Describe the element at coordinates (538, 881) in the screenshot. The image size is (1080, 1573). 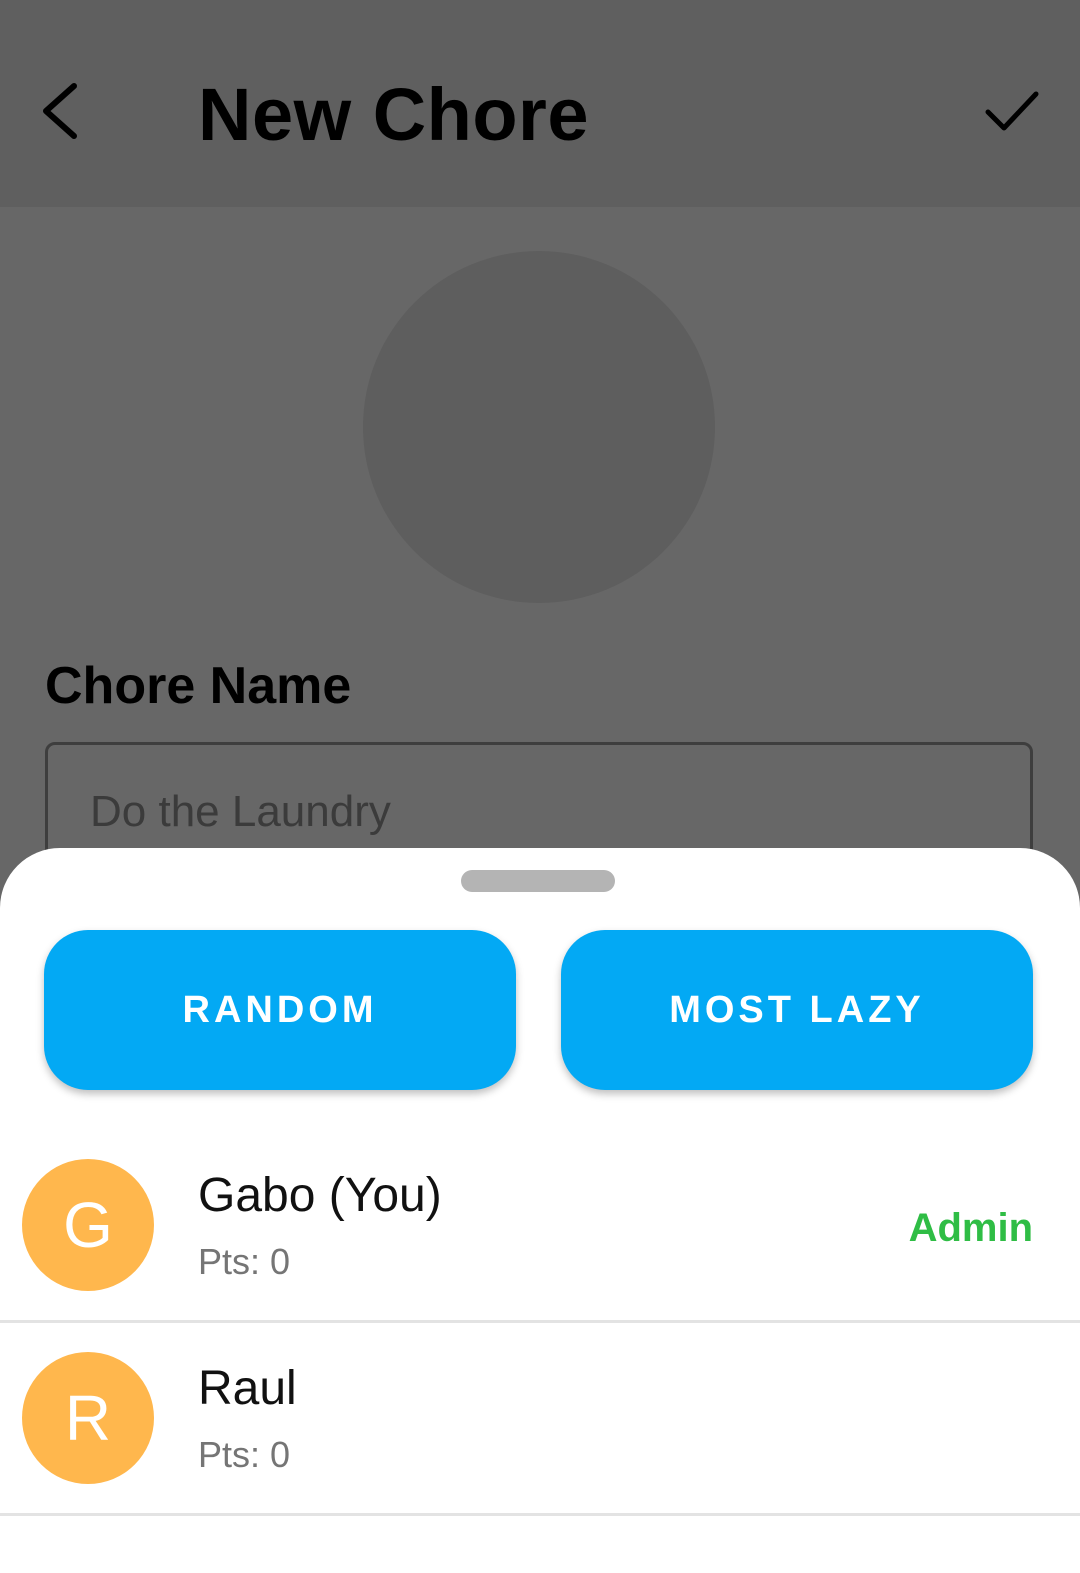
I see `sheet-drag-handle` at that location.